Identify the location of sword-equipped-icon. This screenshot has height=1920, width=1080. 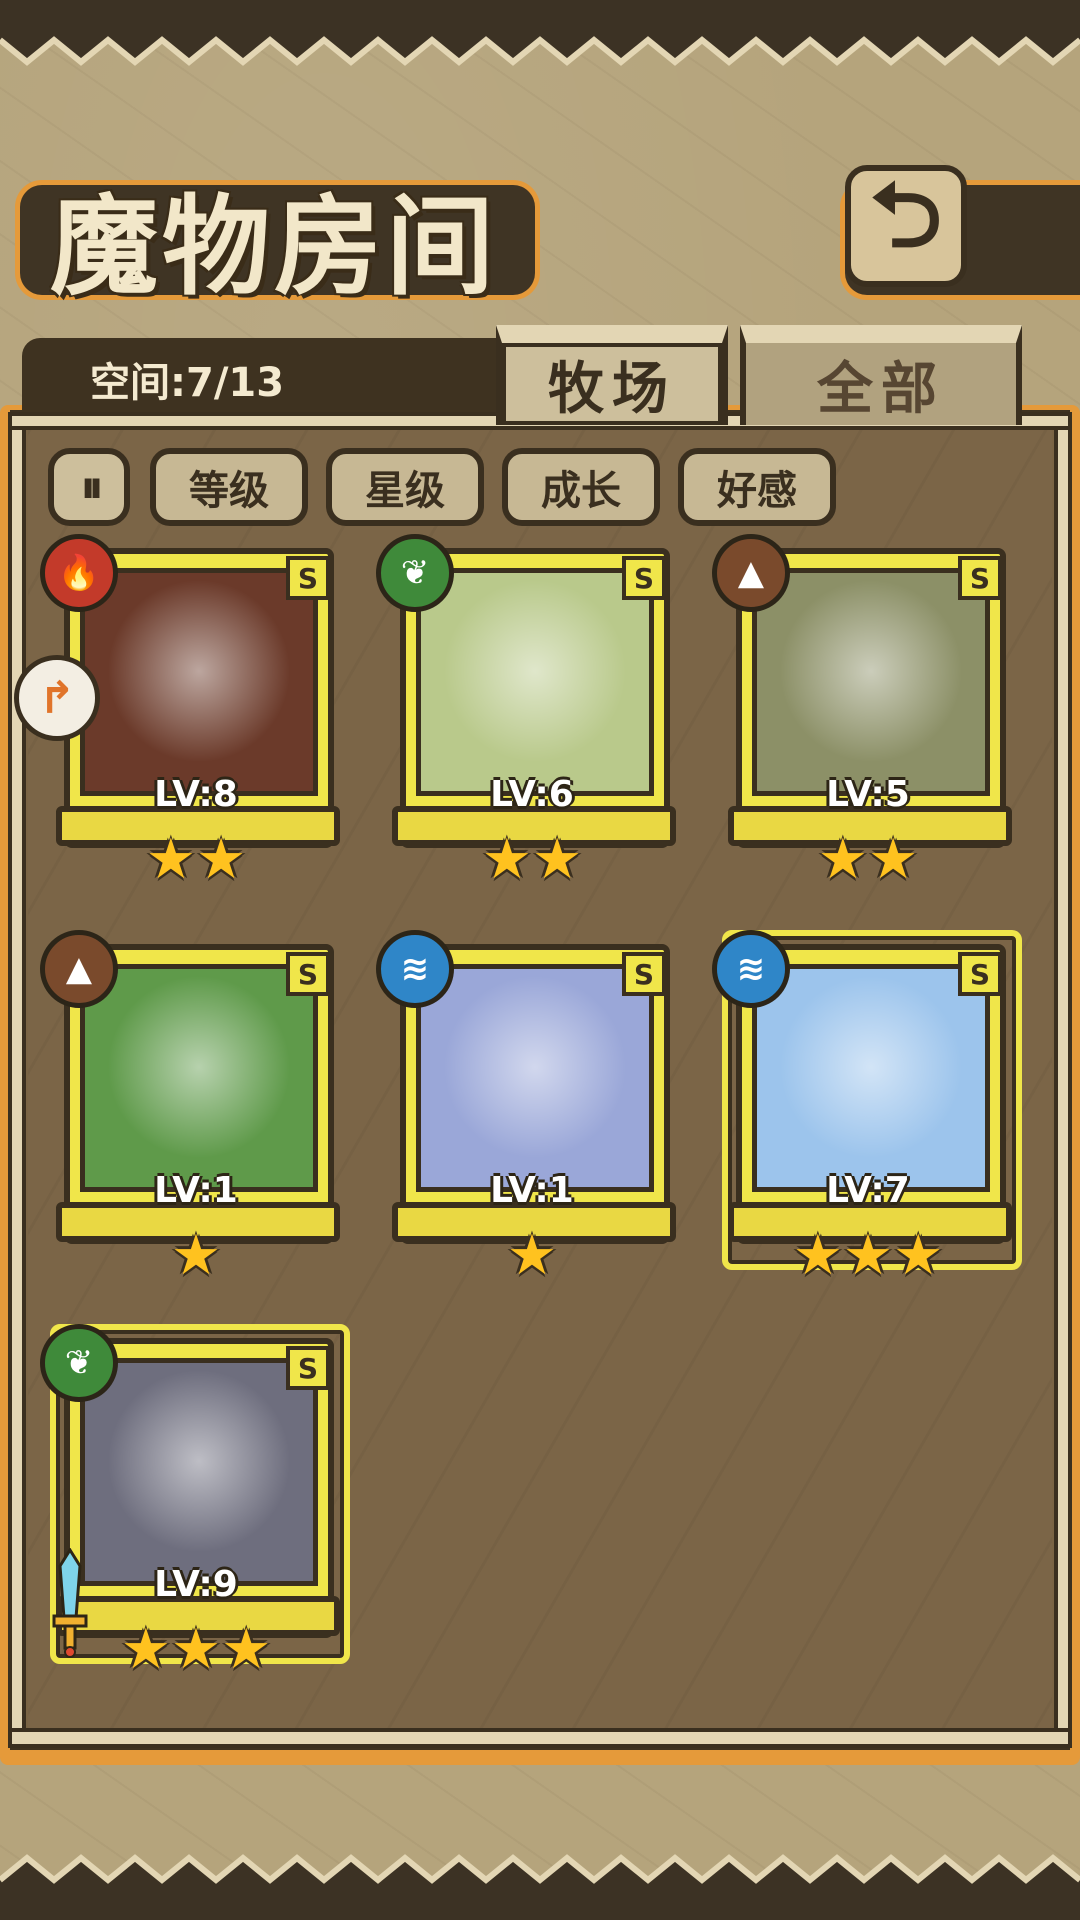
(70, 1603).